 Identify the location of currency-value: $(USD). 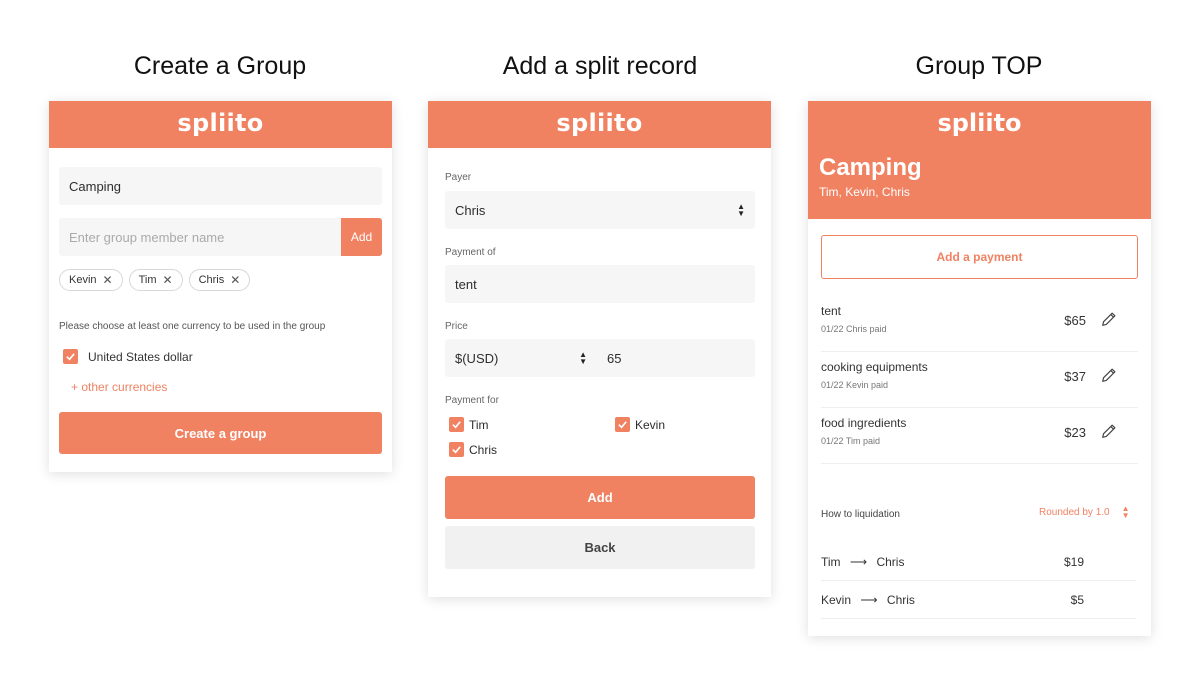
(477, 358).